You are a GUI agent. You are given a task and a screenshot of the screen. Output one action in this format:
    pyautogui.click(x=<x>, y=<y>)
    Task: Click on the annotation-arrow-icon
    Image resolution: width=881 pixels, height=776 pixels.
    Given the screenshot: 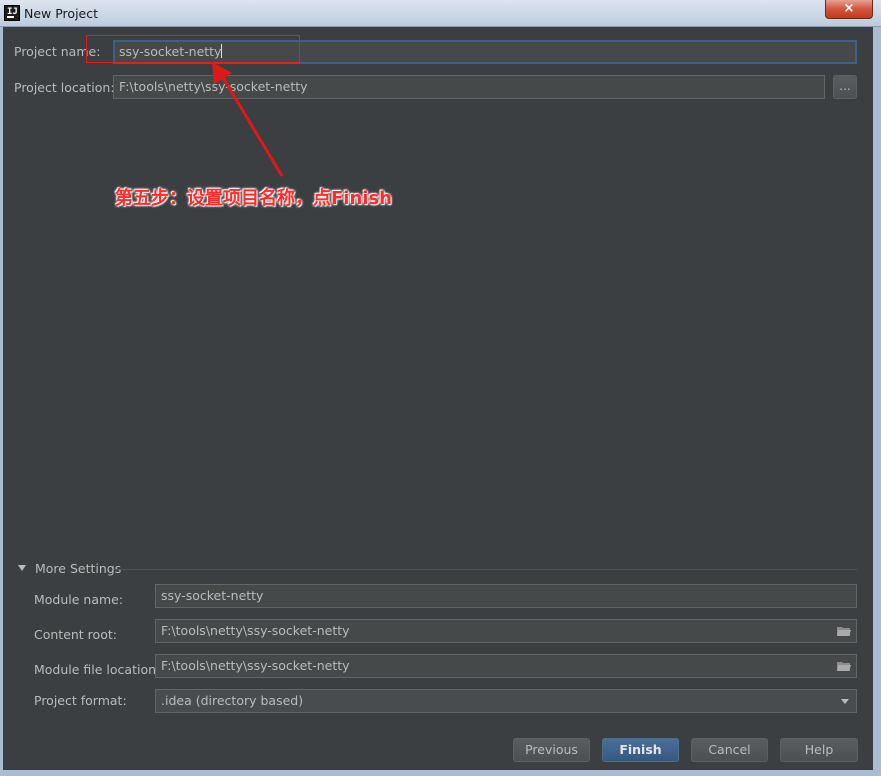 What is the action you would take?
    pyautogui.click(x=248, y=119)
    